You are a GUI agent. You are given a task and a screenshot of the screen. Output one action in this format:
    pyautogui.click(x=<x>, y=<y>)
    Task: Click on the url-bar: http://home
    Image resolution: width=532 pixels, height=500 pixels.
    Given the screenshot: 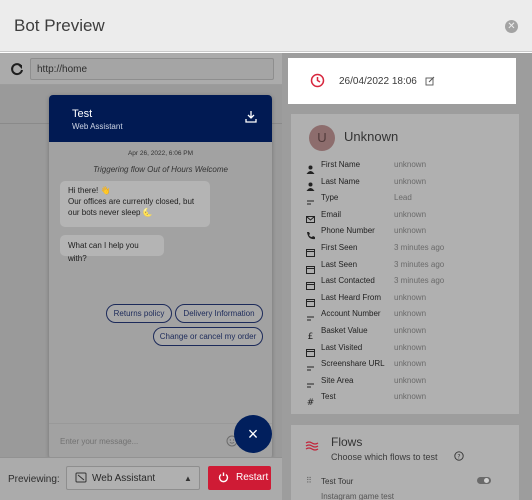 What is the action you would take?
    pyautogui.click(x=141, y=69)
    